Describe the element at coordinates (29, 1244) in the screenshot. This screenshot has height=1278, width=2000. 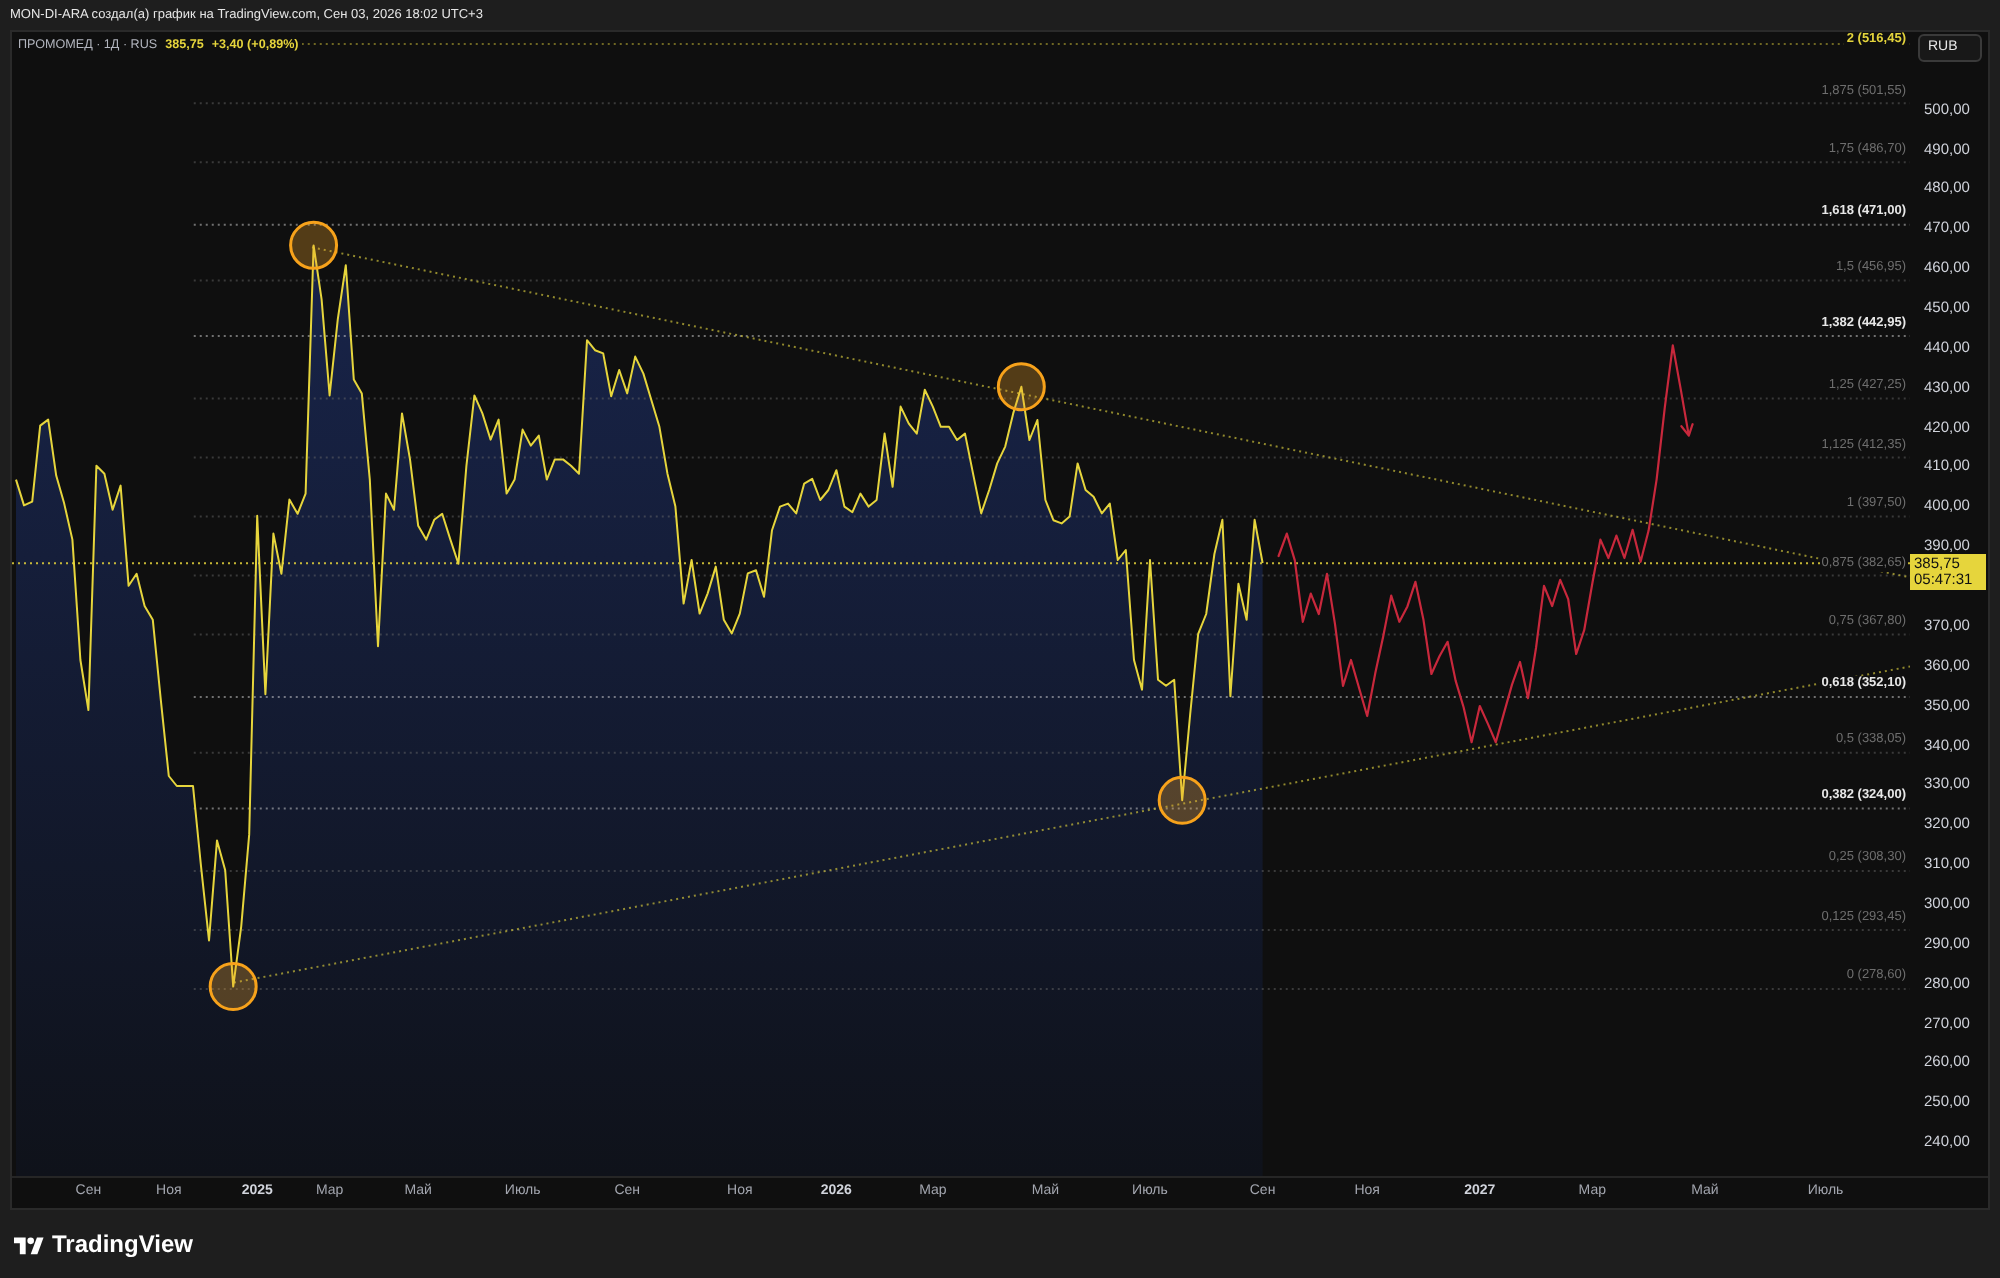
I see `logo-icon` at that location.